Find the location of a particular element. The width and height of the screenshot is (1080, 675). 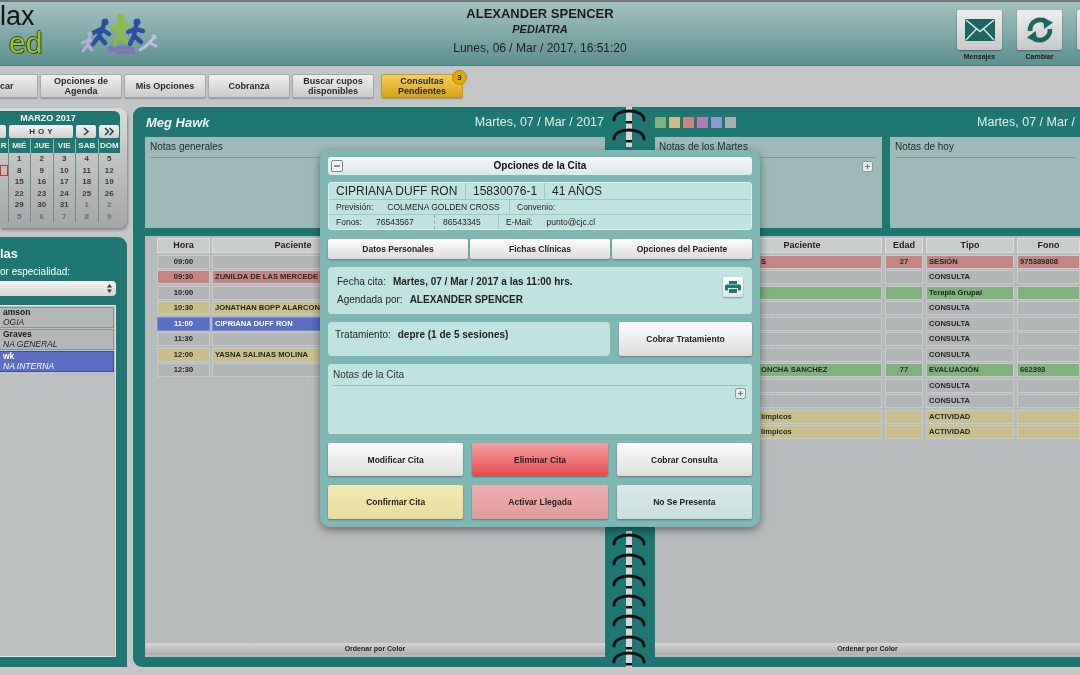

calendar-day: 15 is located at coordinates (18, 182).